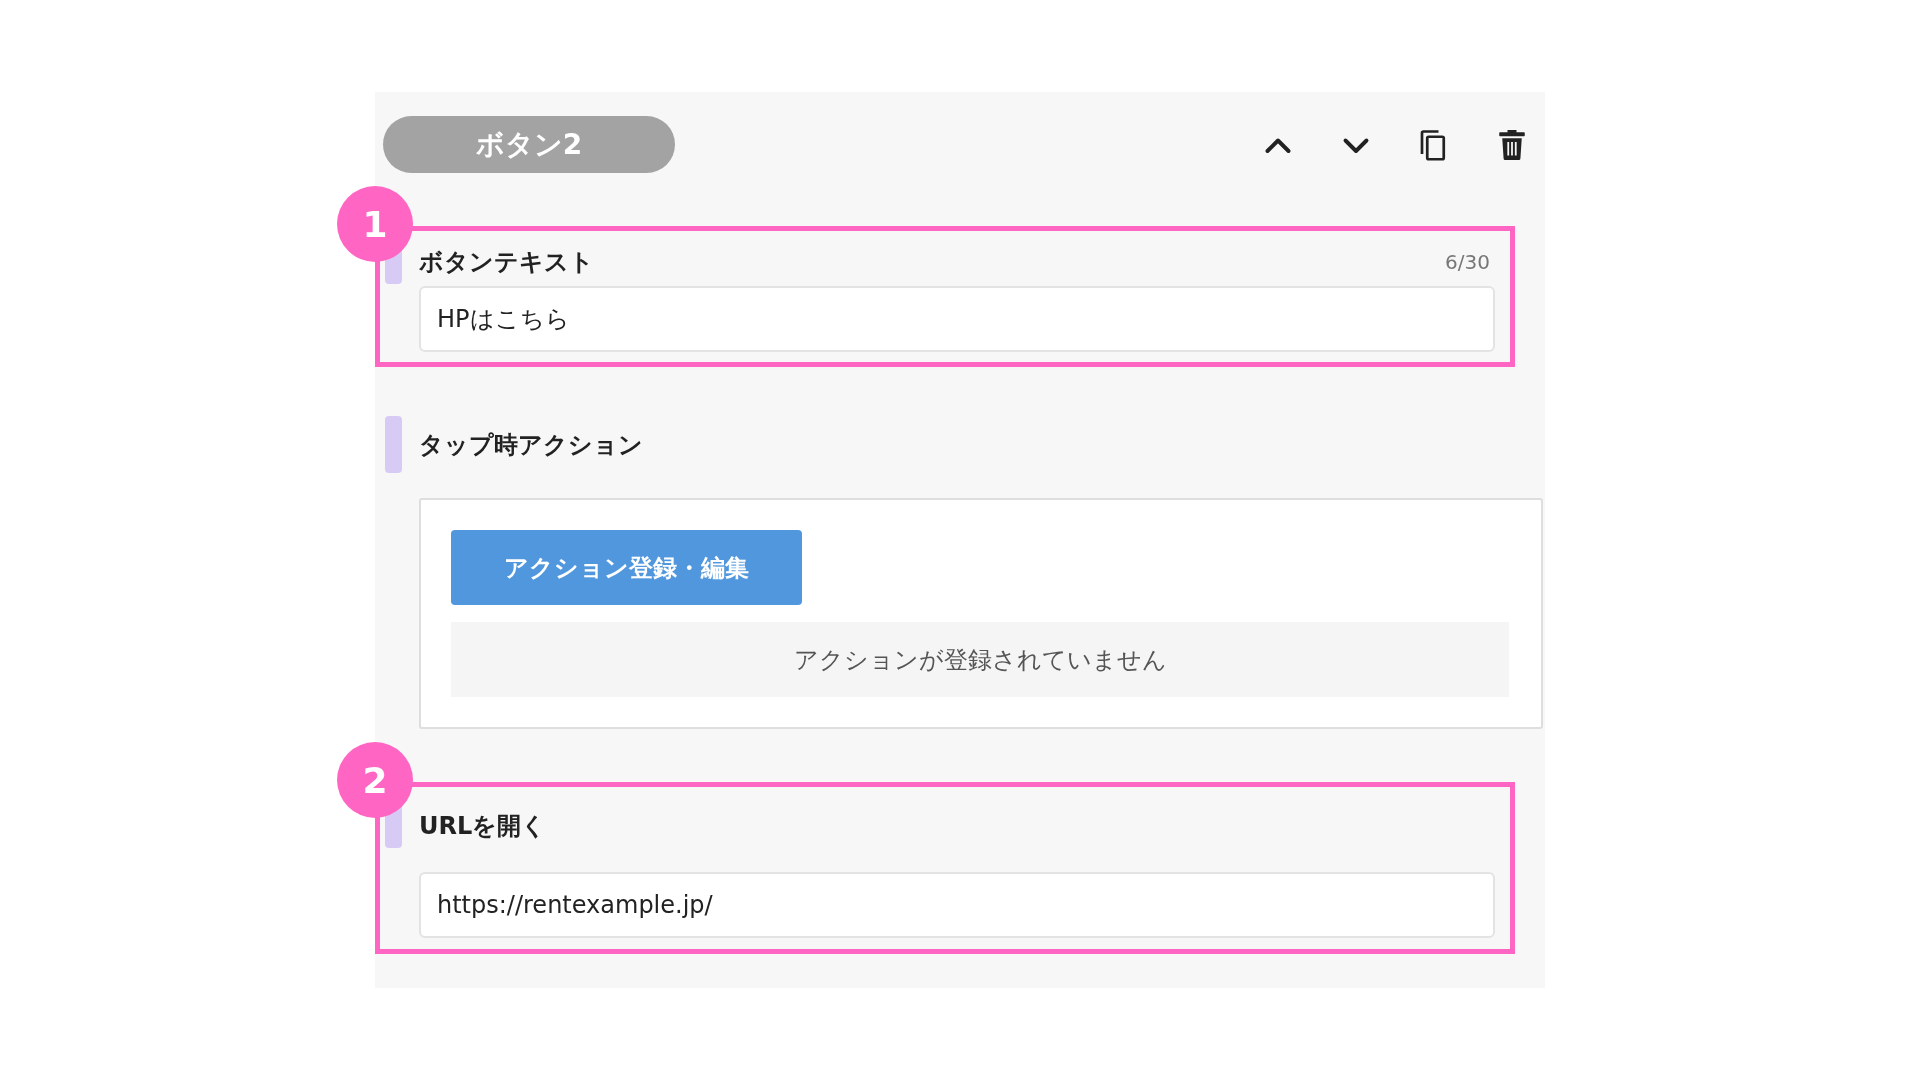  Describe the element at coordinates (393, 444) in the screenshot. I see `label-marker` at that location.